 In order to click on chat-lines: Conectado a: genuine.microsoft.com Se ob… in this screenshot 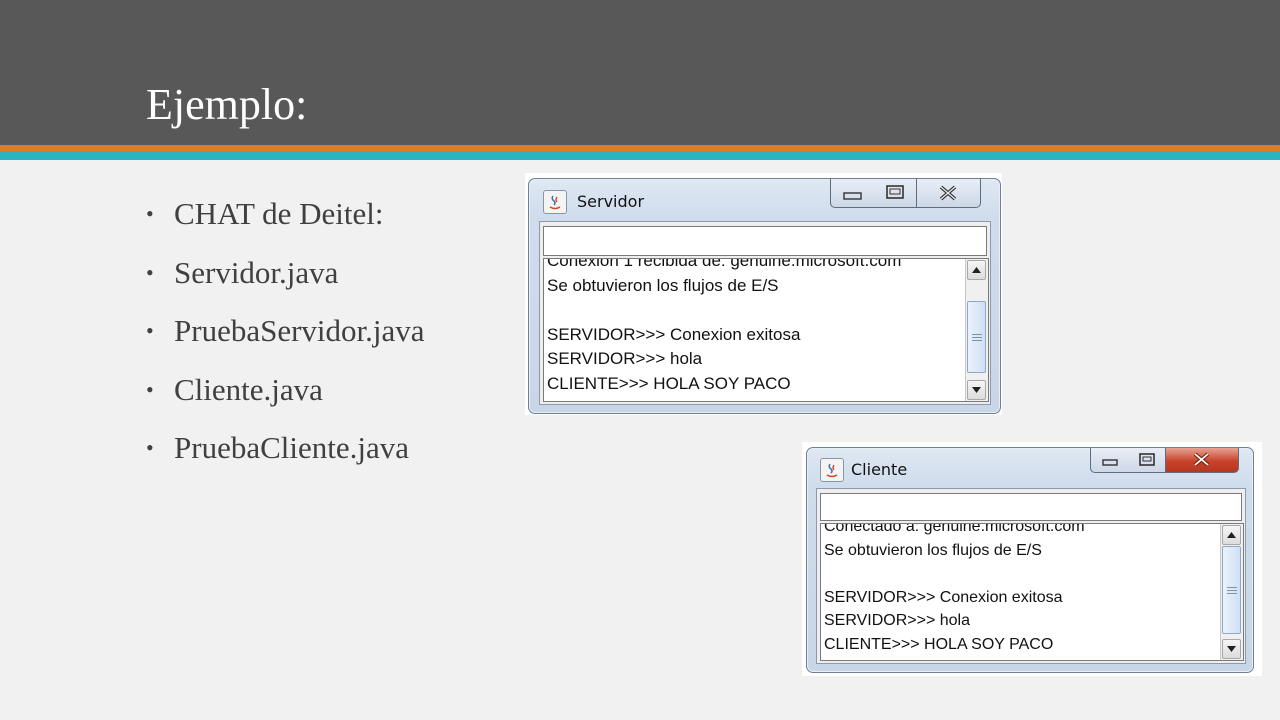, I will do `click(954, 590)`.